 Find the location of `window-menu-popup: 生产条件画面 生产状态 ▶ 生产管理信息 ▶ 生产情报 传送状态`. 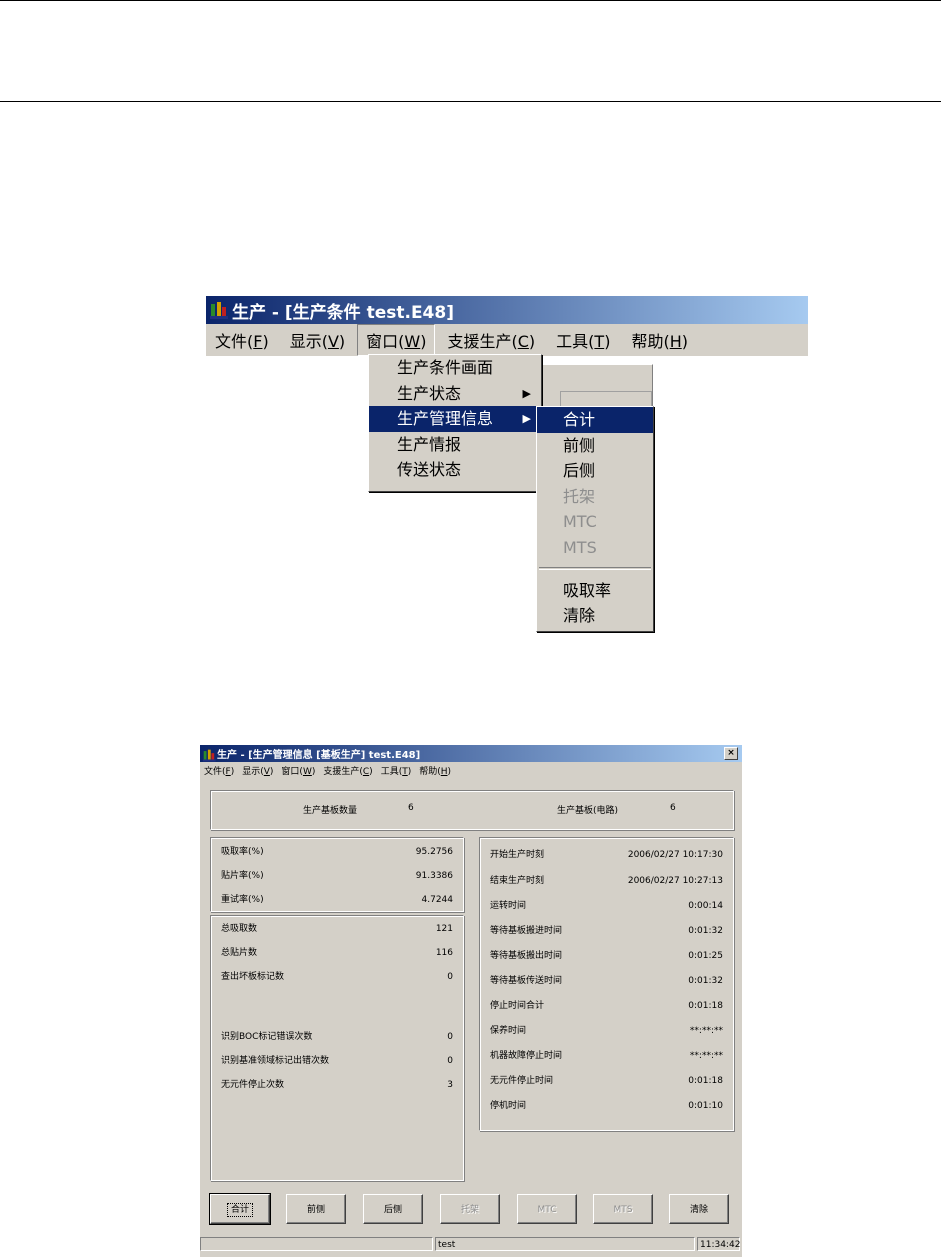

window-menu-popup: 生产条件画面 生产状态 ▶ 生产管理信息 ▶ 生产情报 传送状态 is located at coordinates (455, 423).